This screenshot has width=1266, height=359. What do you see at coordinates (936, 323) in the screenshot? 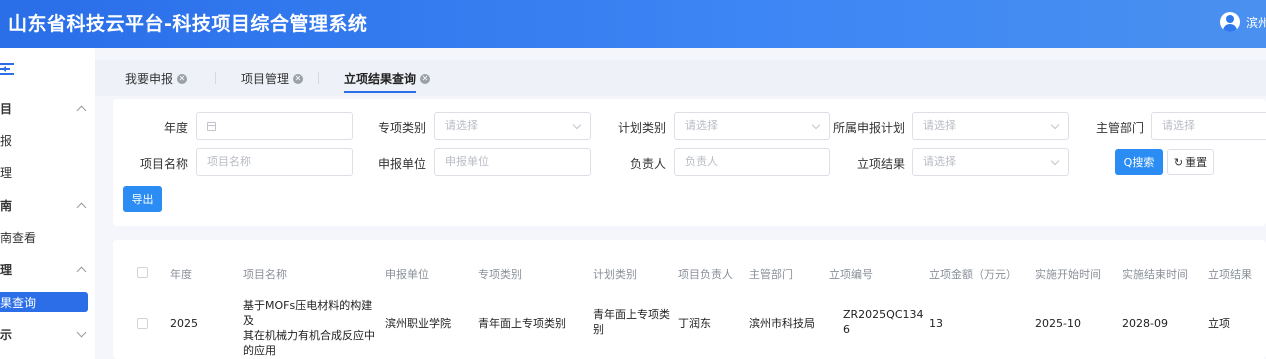
I see `cell-amount: 13` at bounding box center [936, 323].